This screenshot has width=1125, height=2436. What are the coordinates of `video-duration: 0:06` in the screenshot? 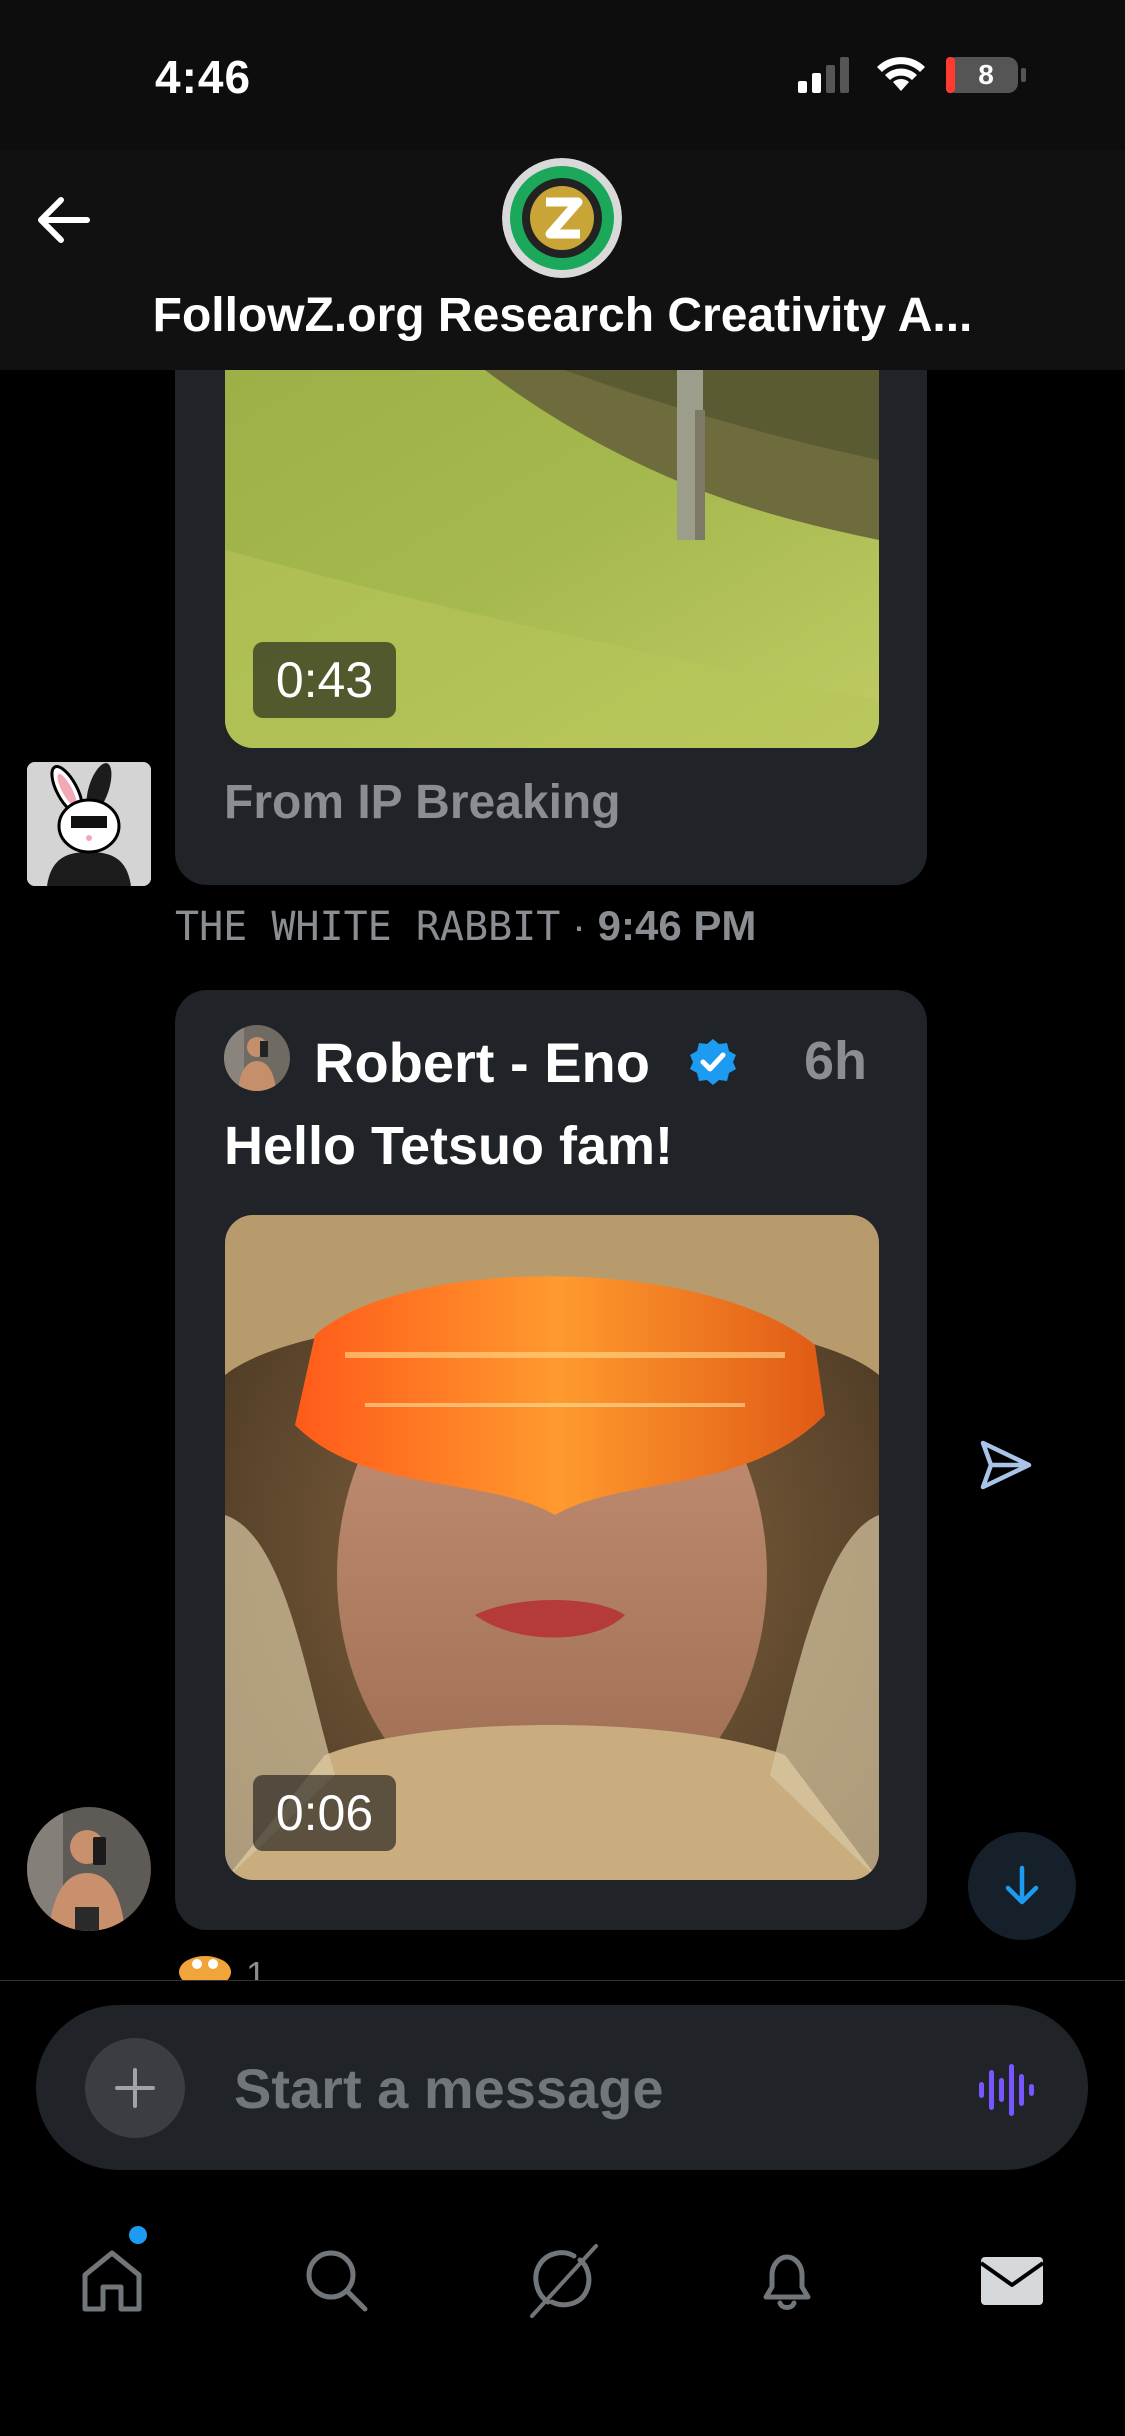 It's located at (324, 1813).